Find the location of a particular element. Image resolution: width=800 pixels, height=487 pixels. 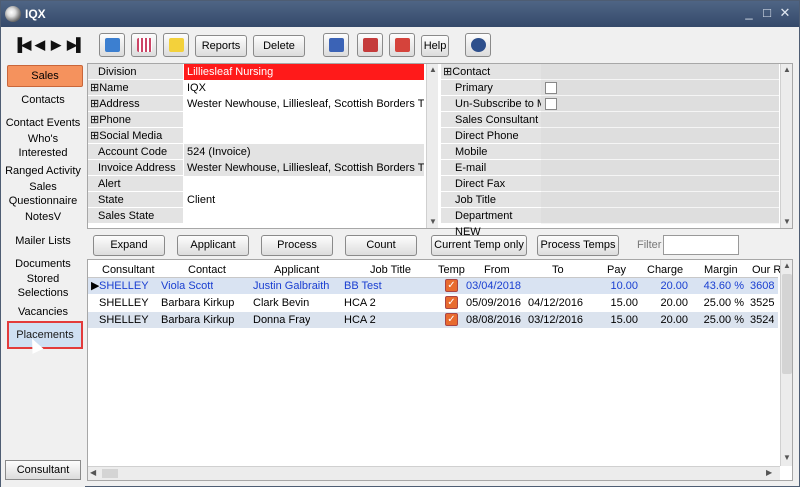

col-our-ref: Our R is located at coordinates (766, 270).